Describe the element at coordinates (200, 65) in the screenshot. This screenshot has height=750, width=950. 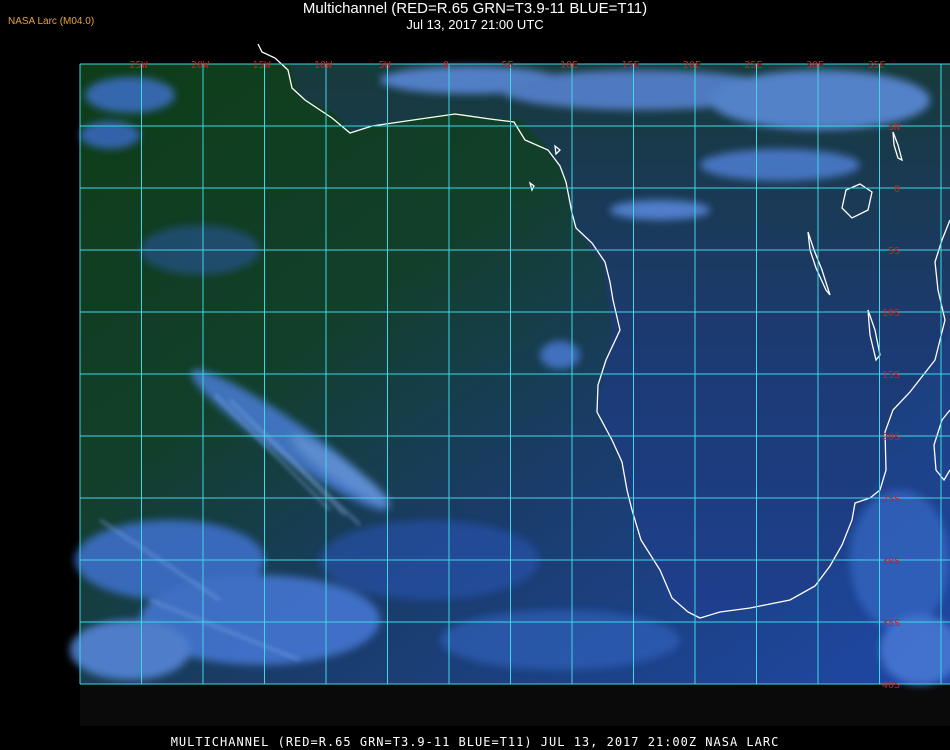
I see `longitude-label: 20W` at that location.